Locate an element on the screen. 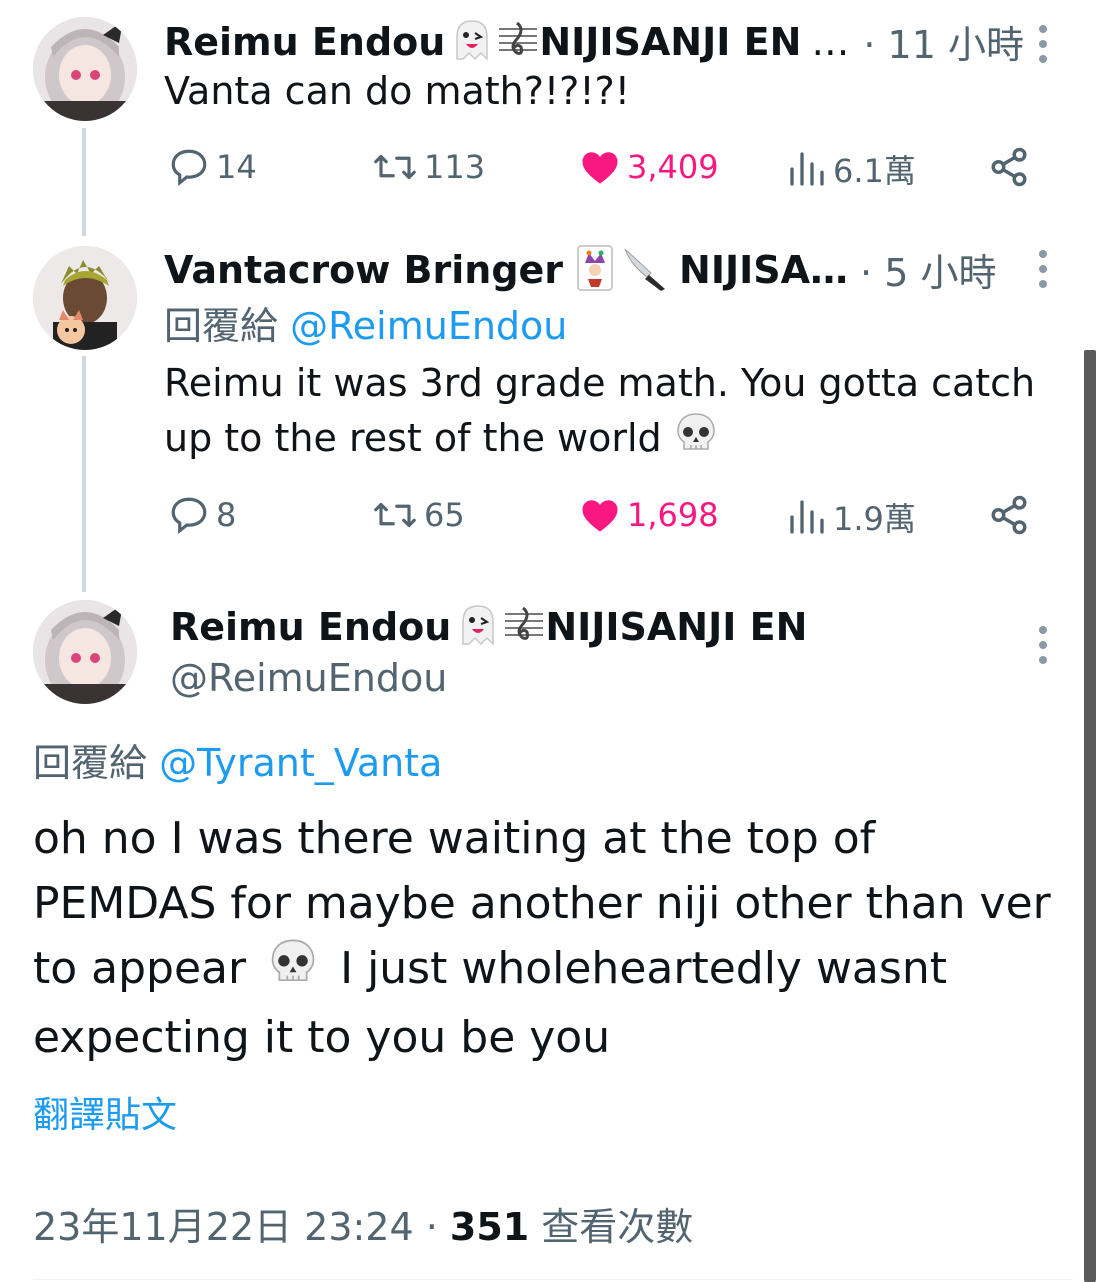 The height and width of the screenshot is (1282, 1096). knife-emoji is located at coordinates (645, 270).